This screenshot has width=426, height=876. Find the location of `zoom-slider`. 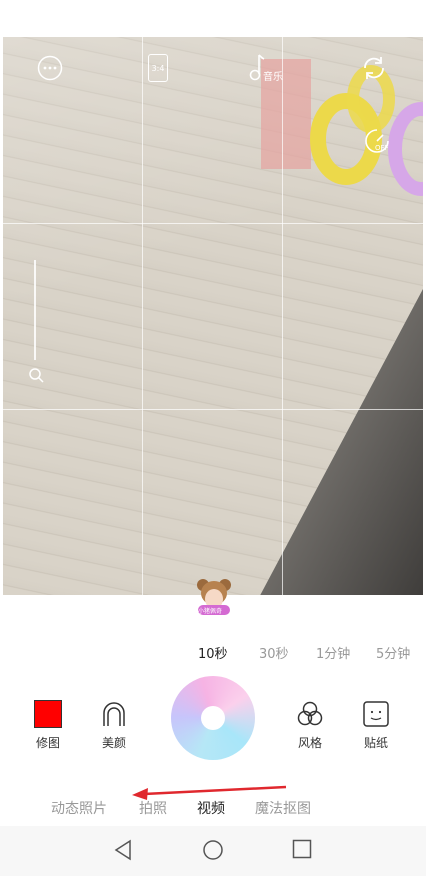

zoom-slider is located at coordinates (35, 310).